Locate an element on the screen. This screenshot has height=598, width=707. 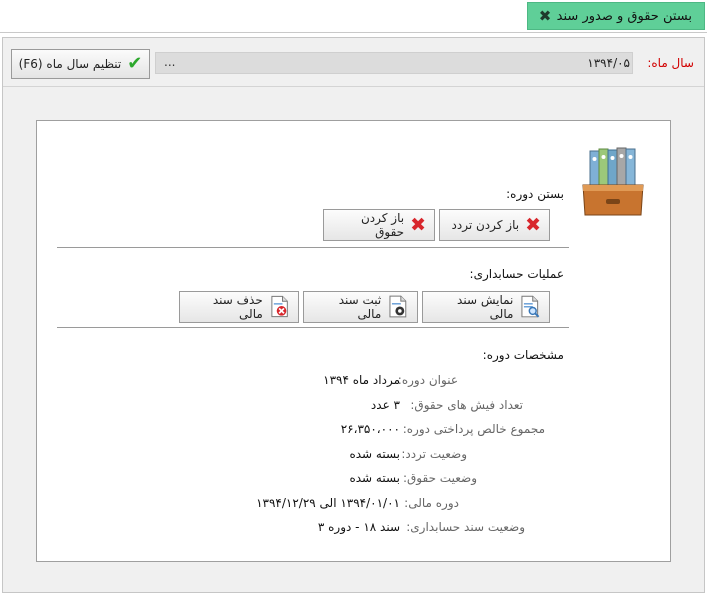
delete-voucher-label: حذف سند مالی is located at coordinates (237, 307).